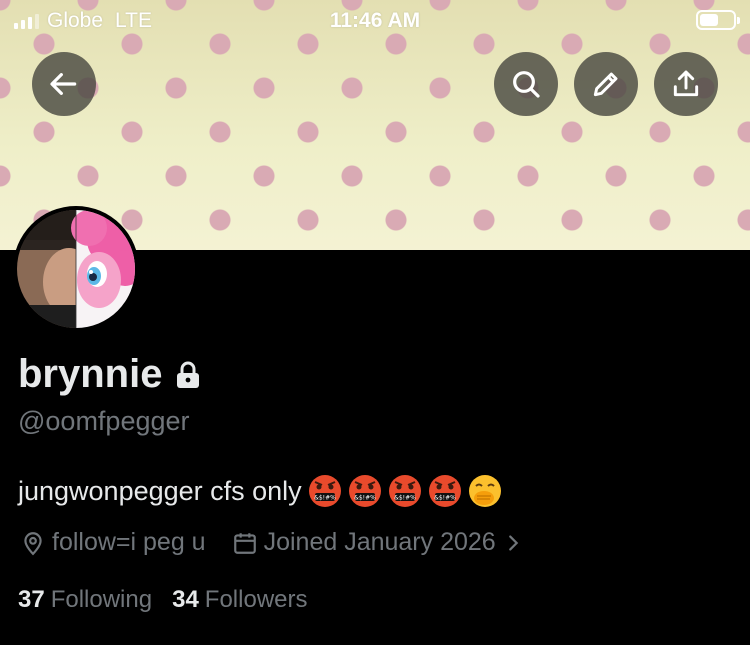 This screenshot has width=750, height=645. What do you see at coordinates (513, 543) in the screenshot?
I see `chevron-right-icon` at bounding box center [513, 543].